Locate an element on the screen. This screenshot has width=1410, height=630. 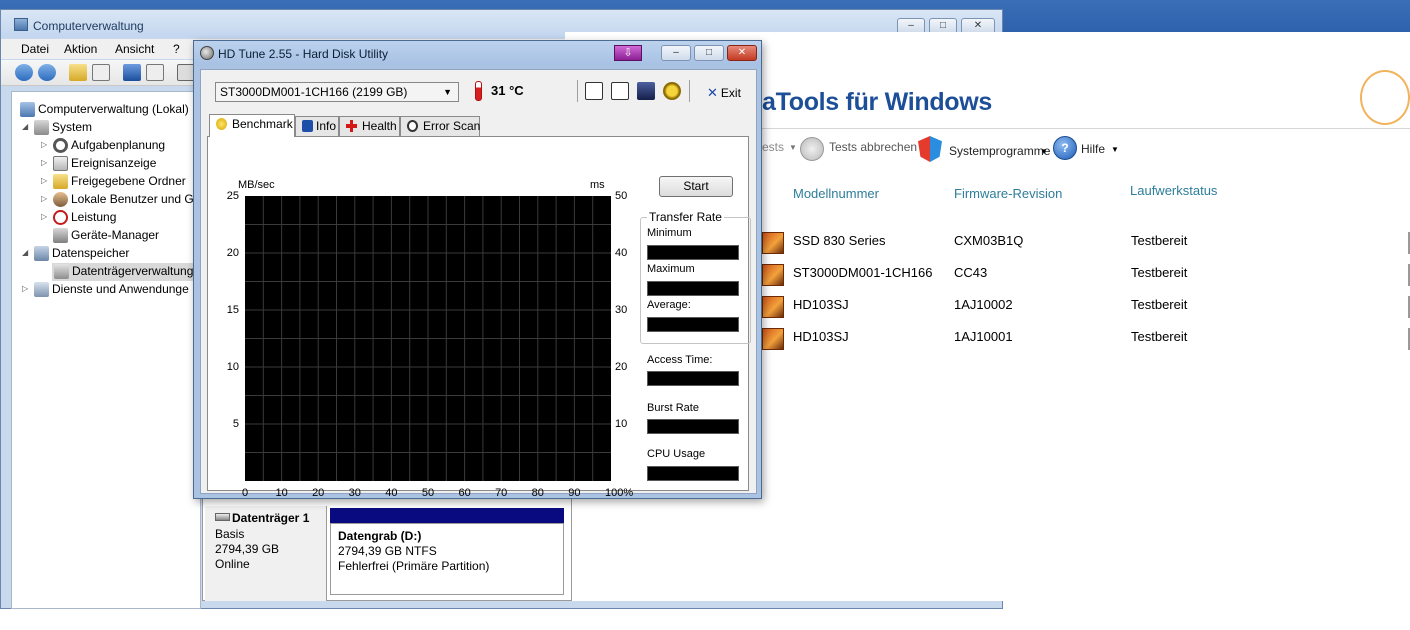
x-tick-label: 10 is located at coordinates (281, 493).